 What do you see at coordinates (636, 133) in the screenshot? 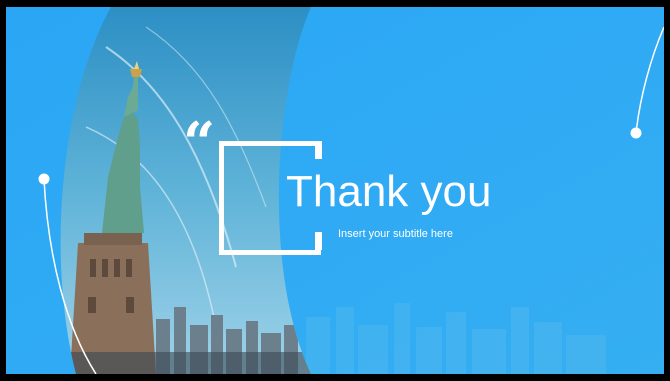
I see `decor-dot-right` at bounding box center [636, 133].